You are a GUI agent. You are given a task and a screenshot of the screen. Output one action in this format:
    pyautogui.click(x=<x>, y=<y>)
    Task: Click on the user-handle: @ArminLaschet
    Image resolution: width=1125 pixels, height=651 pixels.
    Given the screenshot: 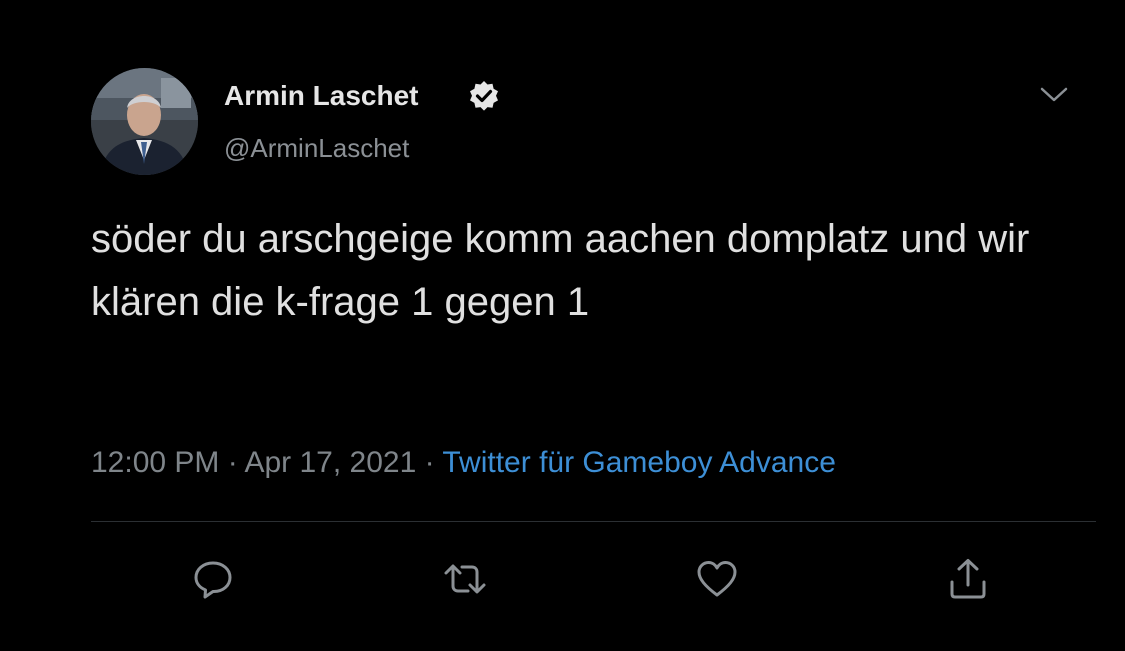 What is the action you would take?
    pyautogui.click(x=316, y=148)
    